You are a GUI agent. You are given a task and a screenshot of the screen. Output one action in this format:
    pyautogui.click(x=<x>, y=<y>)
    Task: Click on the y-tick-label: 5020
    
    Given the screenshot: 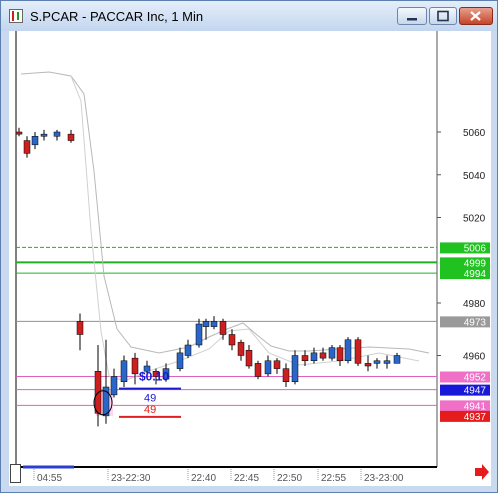 What is the action you would take?
    pyautogui.click(x=474, y=219)
    